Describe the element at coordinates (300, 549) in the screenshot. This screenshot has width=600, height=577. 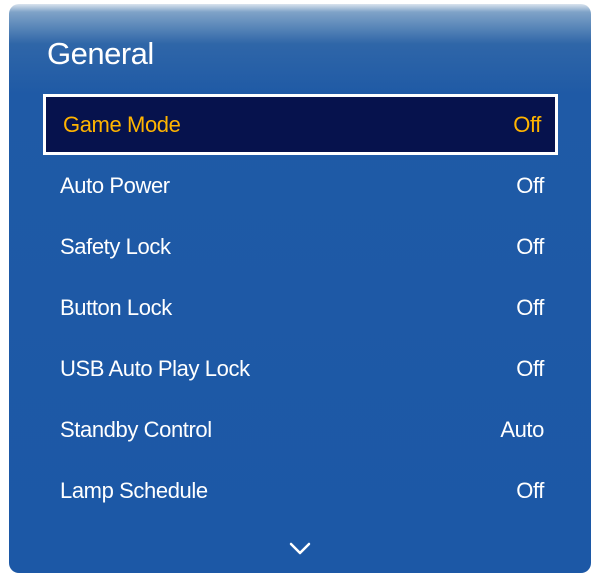
I see `chevron-down-icon` at that location.